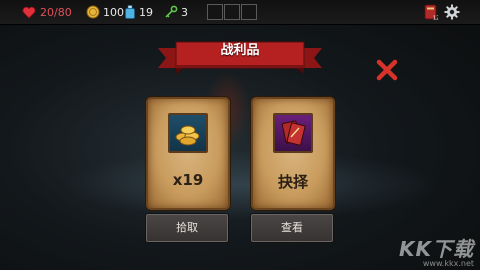  What do you see at coordinates (184, 12) in the screenshot?
I see `key-value: 3` at bounding box center [184, 12].